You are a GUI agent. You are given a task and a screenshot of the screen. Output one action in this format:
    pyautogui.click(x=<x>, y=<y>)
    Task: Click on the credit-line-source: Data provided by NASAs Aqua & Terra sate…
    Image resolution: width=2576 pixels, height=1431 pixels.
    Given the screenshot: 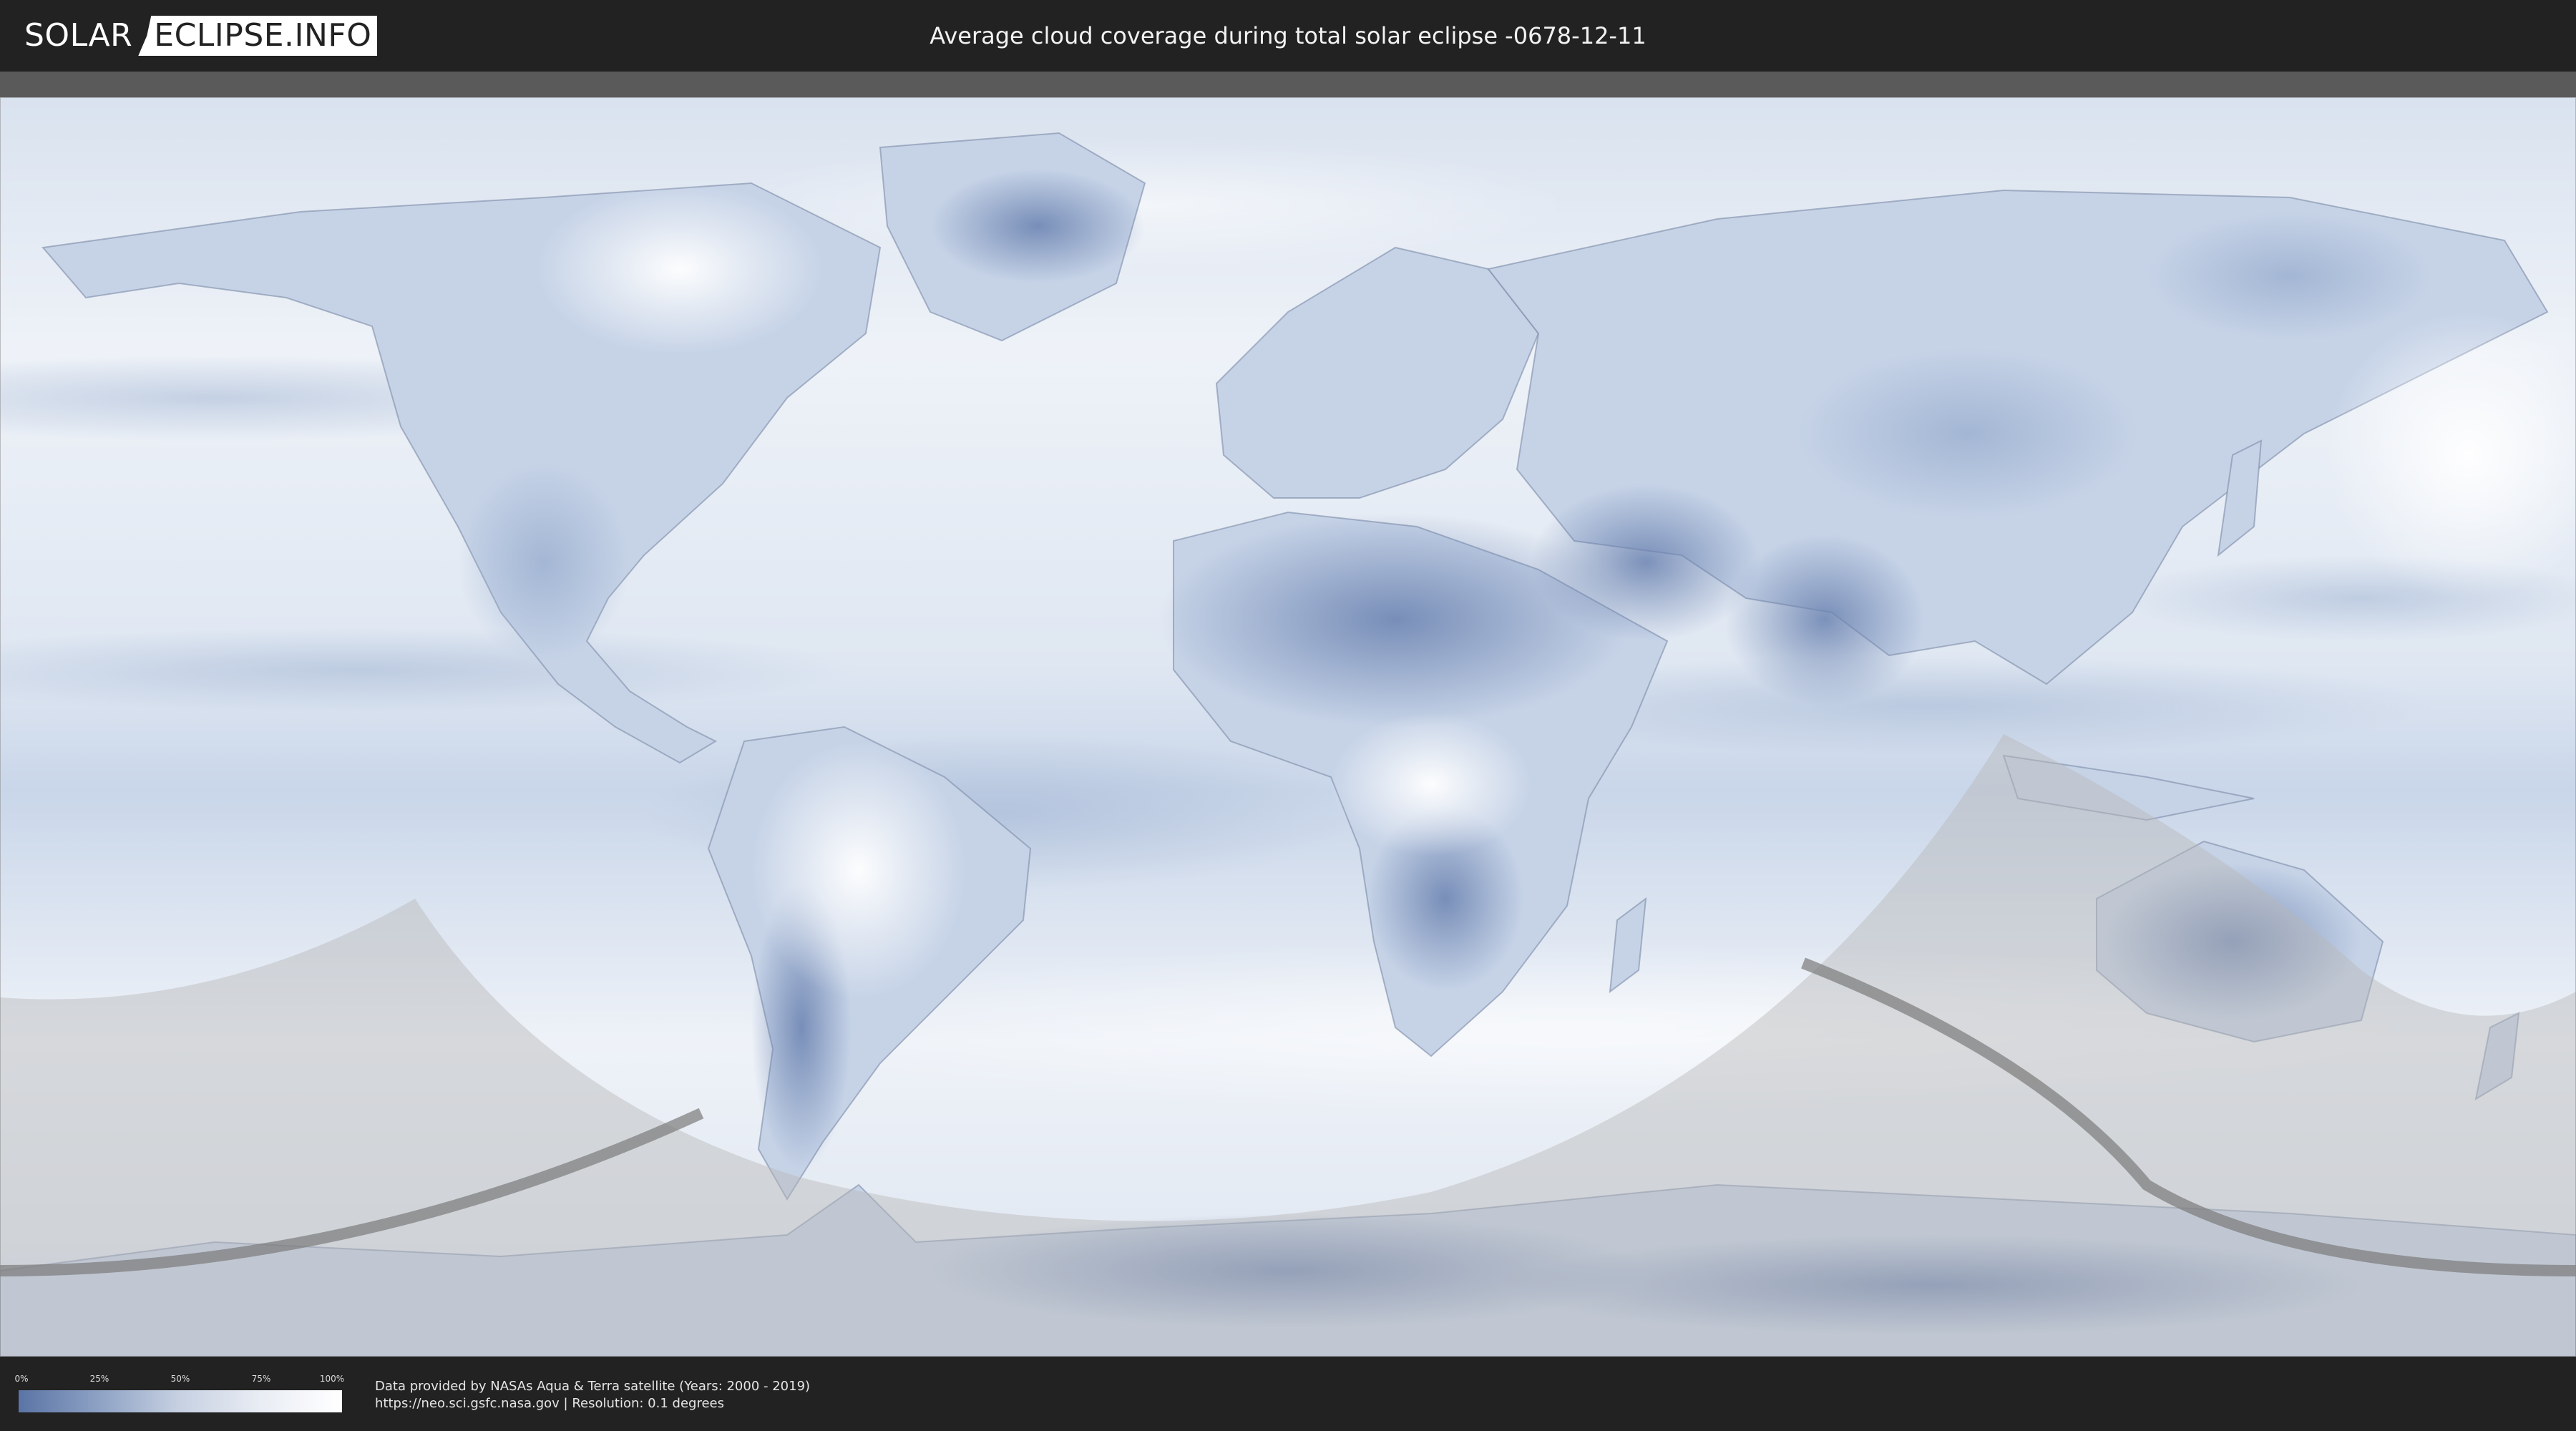 What is the action you would take?
    pyautogui.click(x=593, y=1386)
    